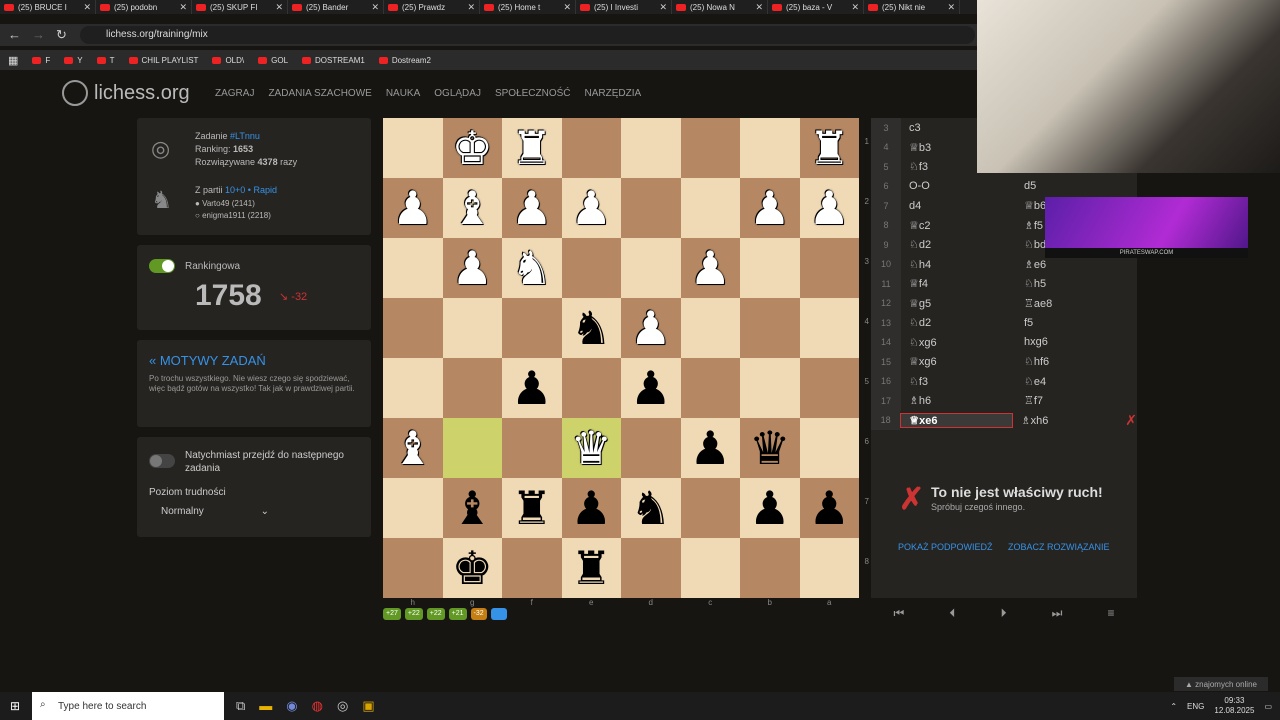 This screenshot has height=720, width=1280. What do you see at coordinates (834, 568) in the screenshot?
I see `board-square: 8` at bounding box center [834, 568].